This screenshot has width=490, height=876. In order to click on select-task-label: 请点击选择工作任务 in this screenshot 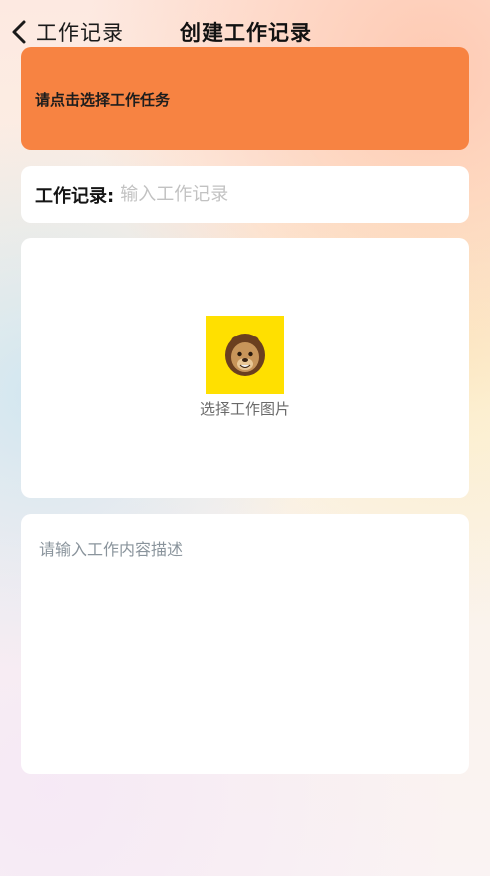, I will do `click(103, 100)`.